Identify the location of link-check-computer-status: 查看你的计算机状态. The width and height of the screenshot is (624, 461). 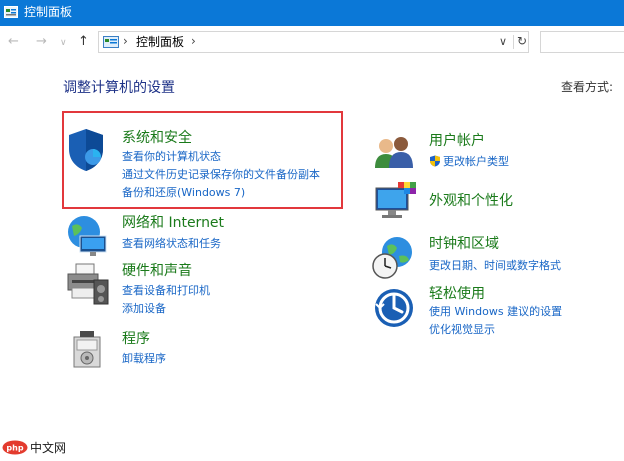
(171, 156).